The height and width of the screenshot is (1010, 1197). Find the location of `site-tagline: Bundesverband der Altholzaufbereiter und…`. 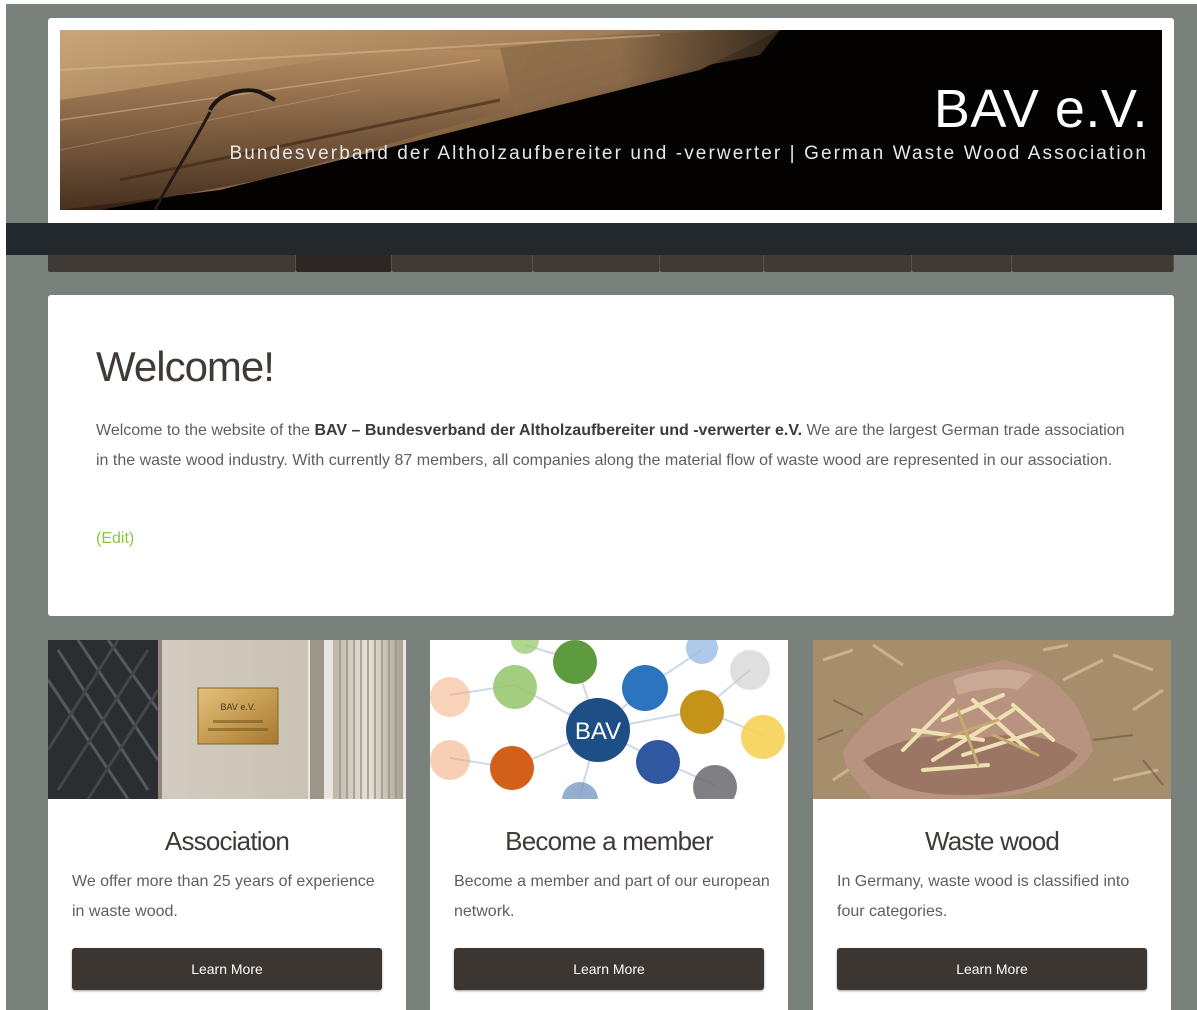

site-tagline: Bundesverband der Altholzaufbereiter und… is located at coordinates (688, 153).